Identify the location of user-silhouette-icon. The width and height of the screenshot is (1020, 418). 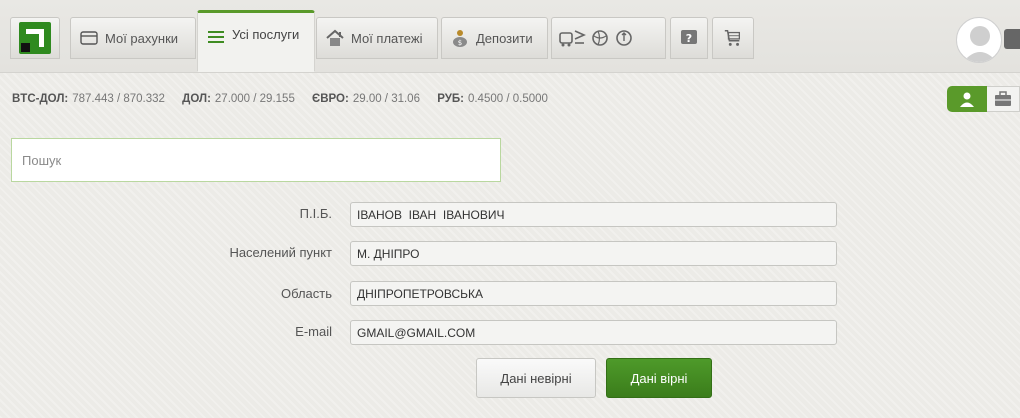
(980, 44).